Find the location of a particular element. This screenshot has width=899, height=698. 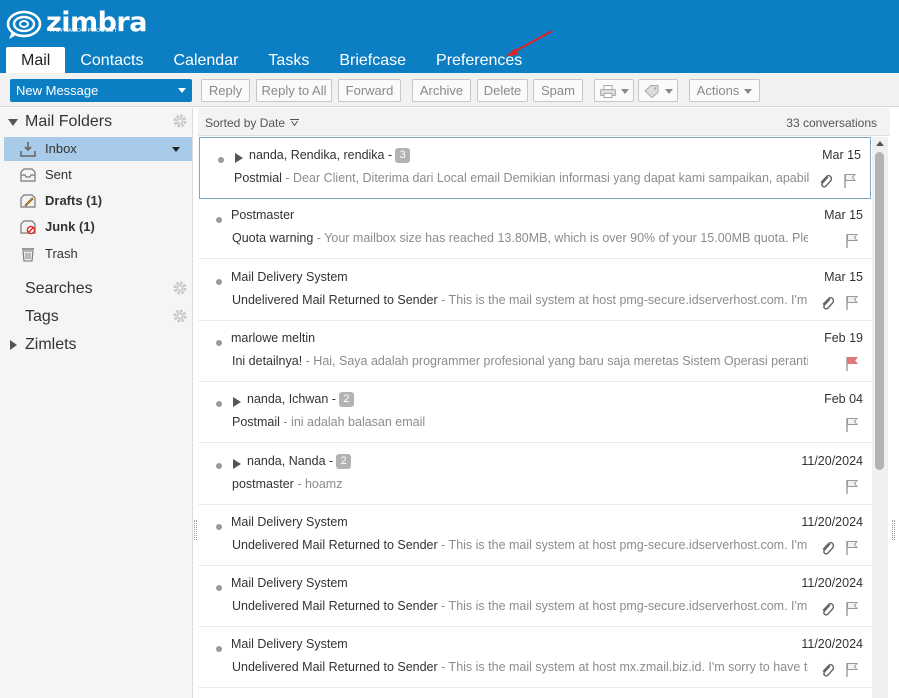

sort-descending-icon is located at coordinates (294, 122).